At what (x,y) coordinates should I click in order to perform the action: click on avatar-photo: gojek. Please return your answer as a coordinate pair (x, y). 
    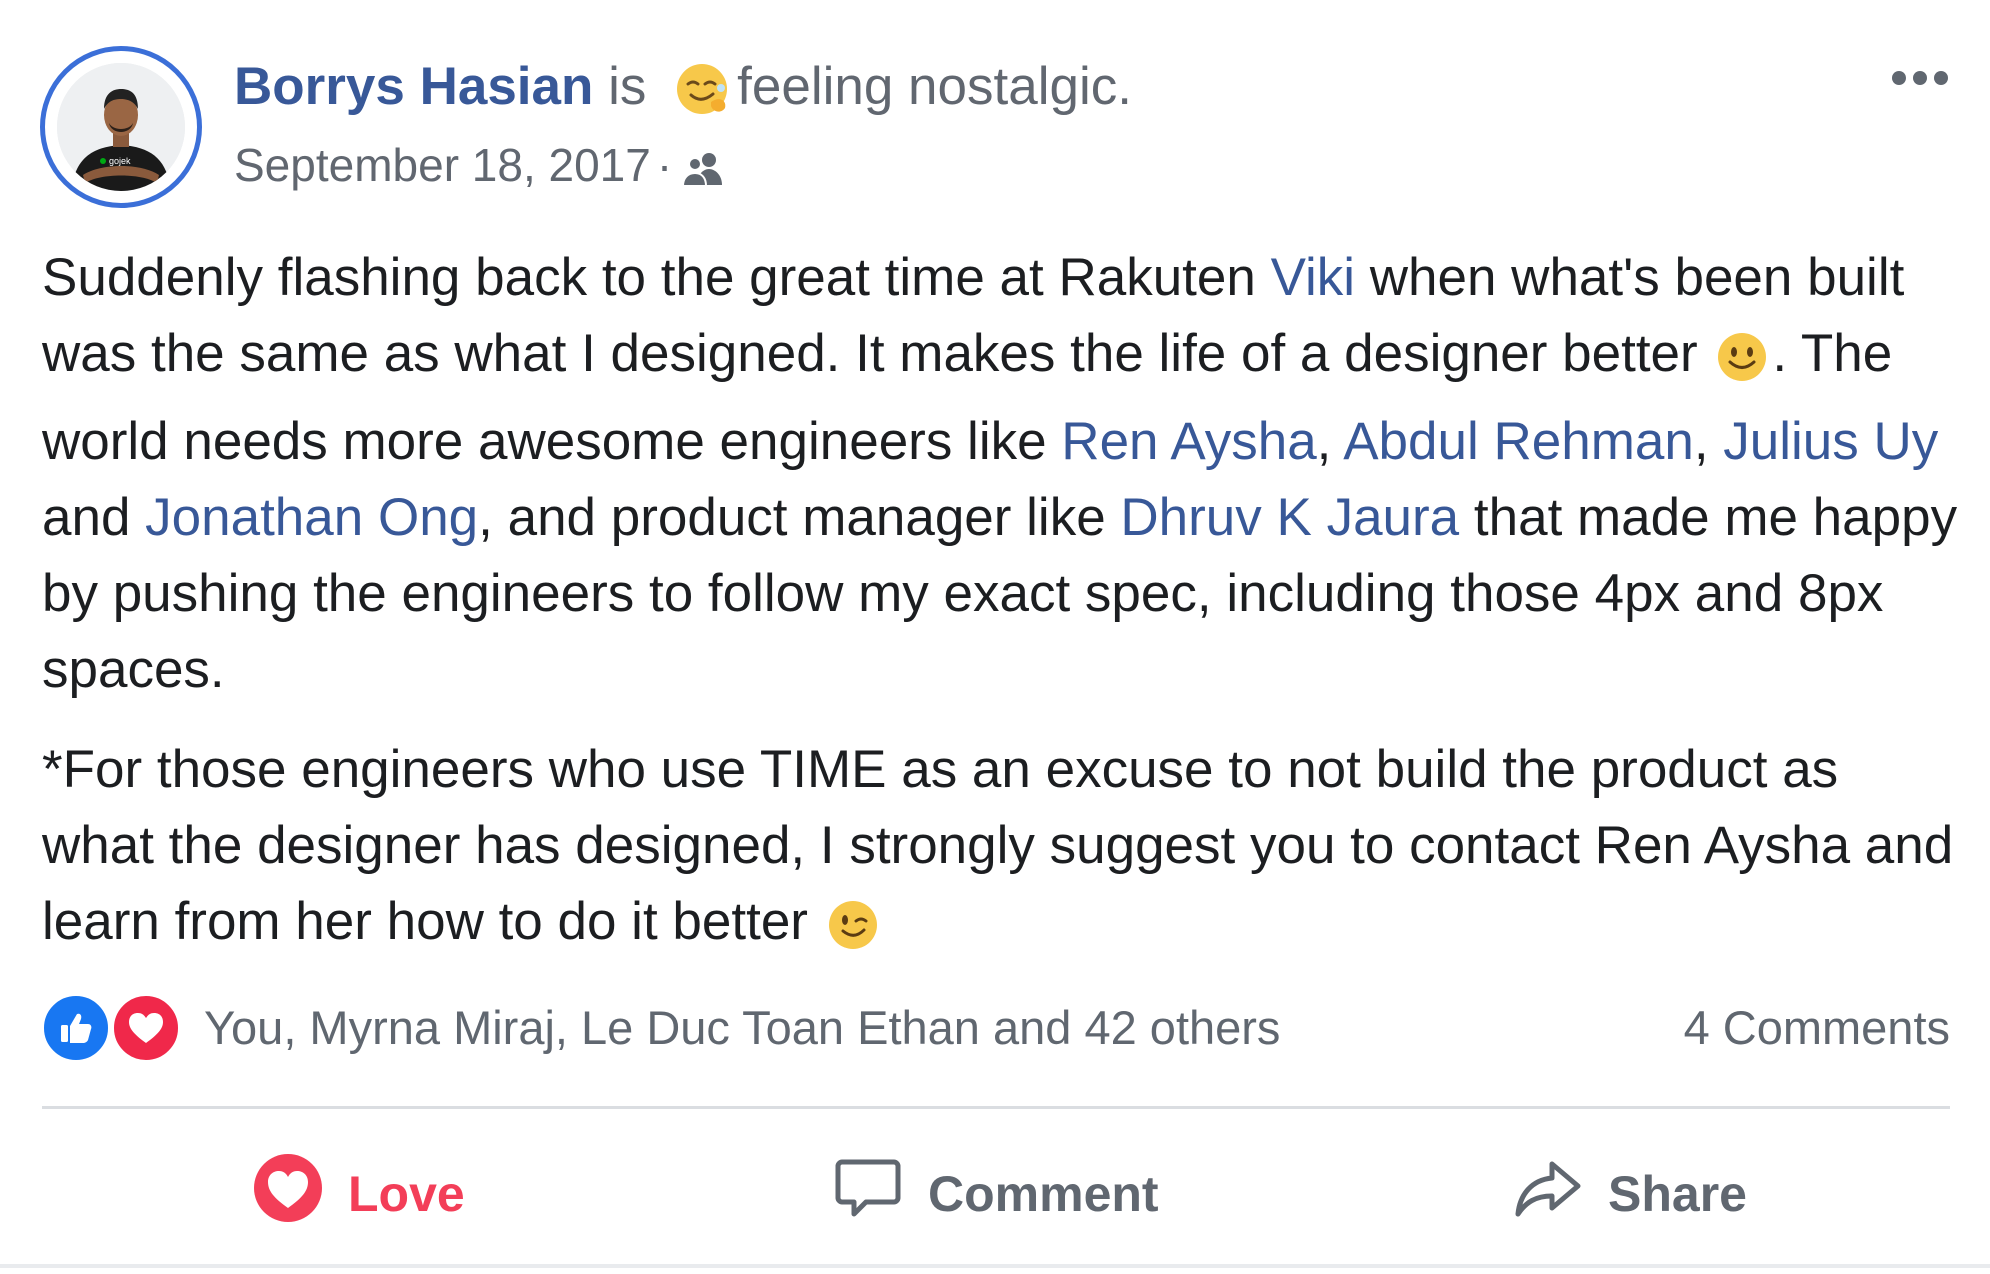
    Looking at the image, I should click on (121, 127).